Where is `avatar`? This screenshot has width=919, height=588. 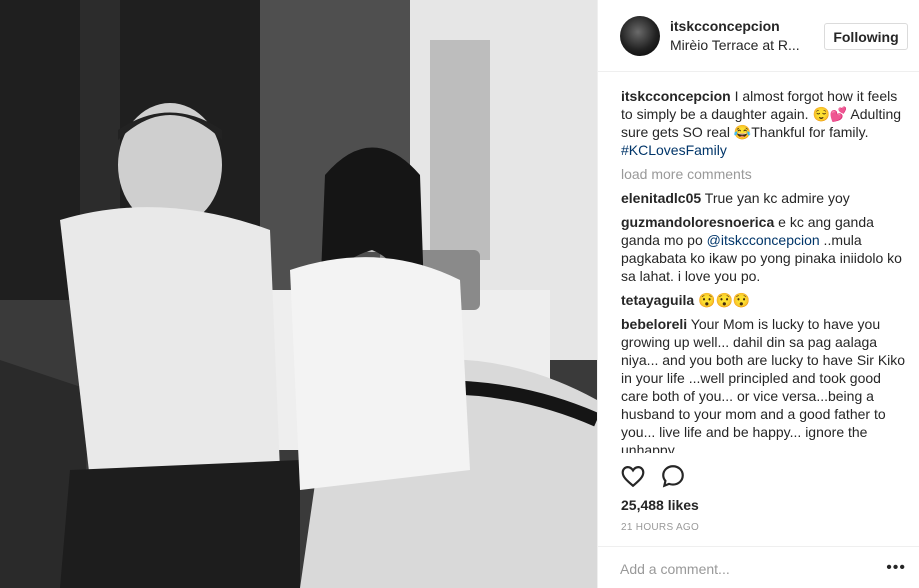 avatar is located at coordinates (640, 36).